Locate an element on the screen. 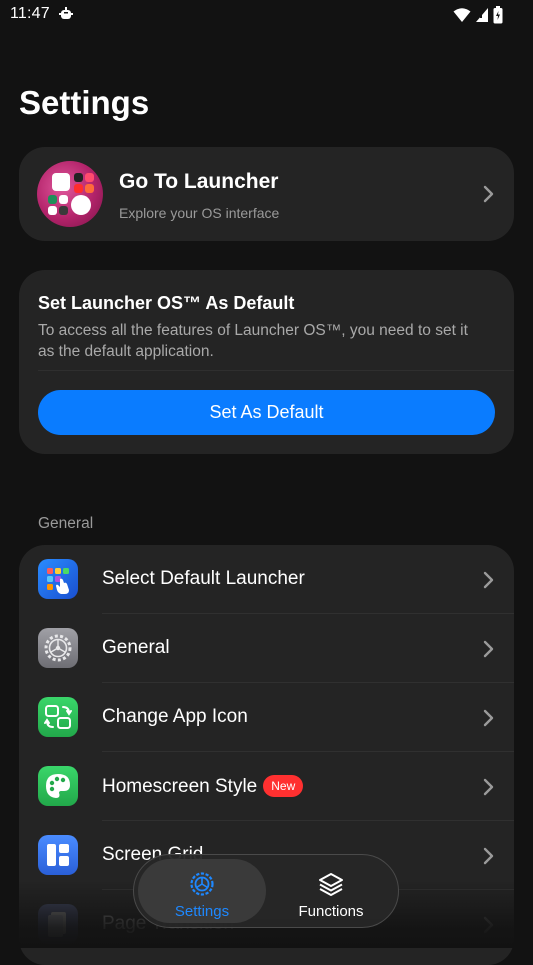 Image resolution: width=533 pixels, height=965 pixels. tab-functions-label: Functions is located at coordinates (331, 911).